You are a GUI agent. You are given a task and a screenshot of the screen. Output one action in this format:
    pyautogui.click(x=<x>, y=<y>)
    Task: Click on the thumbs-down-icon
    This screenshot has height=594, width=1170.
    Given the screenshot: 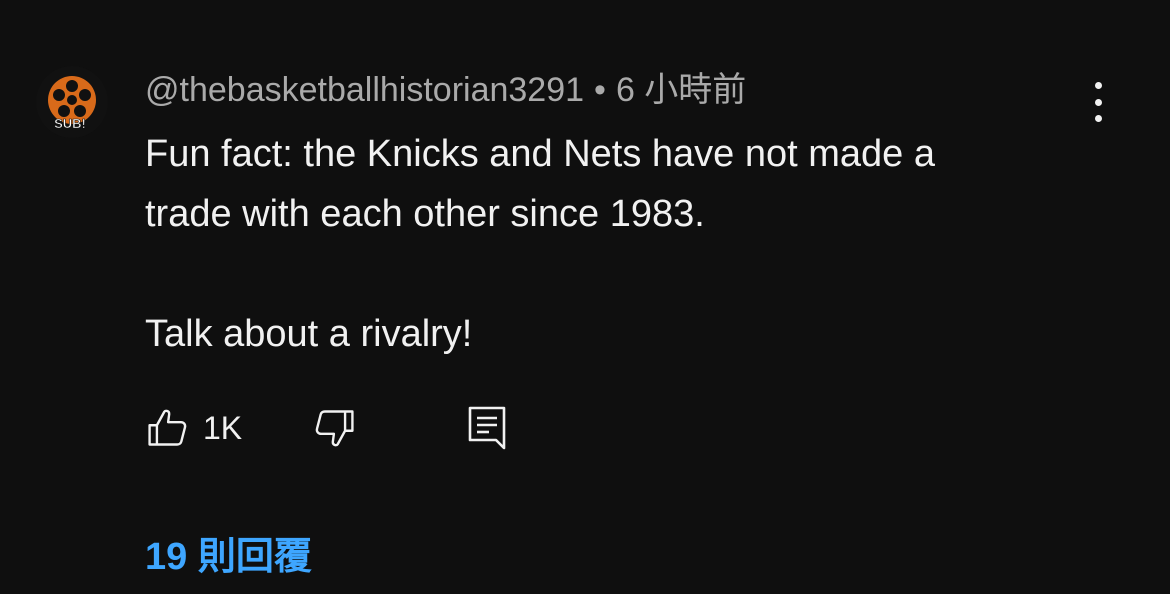 What is the action you would take?
    pyautogui.click(x=334, y=428)
    